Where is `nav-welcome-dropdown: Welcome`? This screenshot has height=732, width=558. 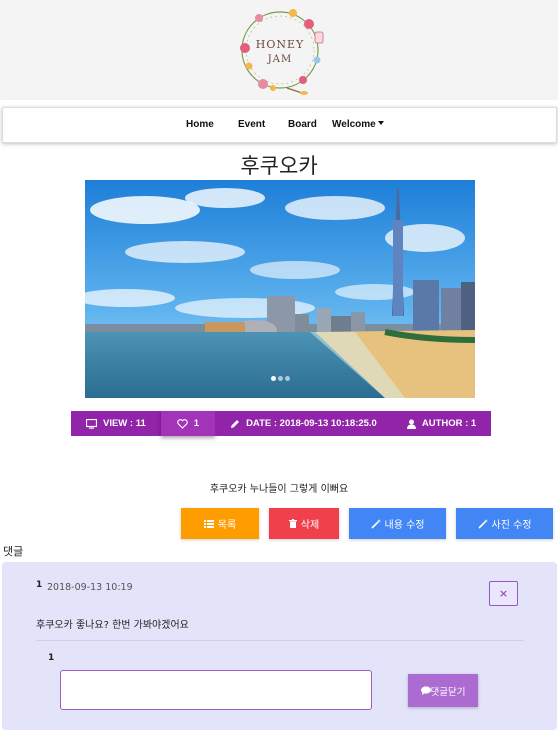 nav-welcome-dropdown: Welcome is located at coordinates (358, 124).